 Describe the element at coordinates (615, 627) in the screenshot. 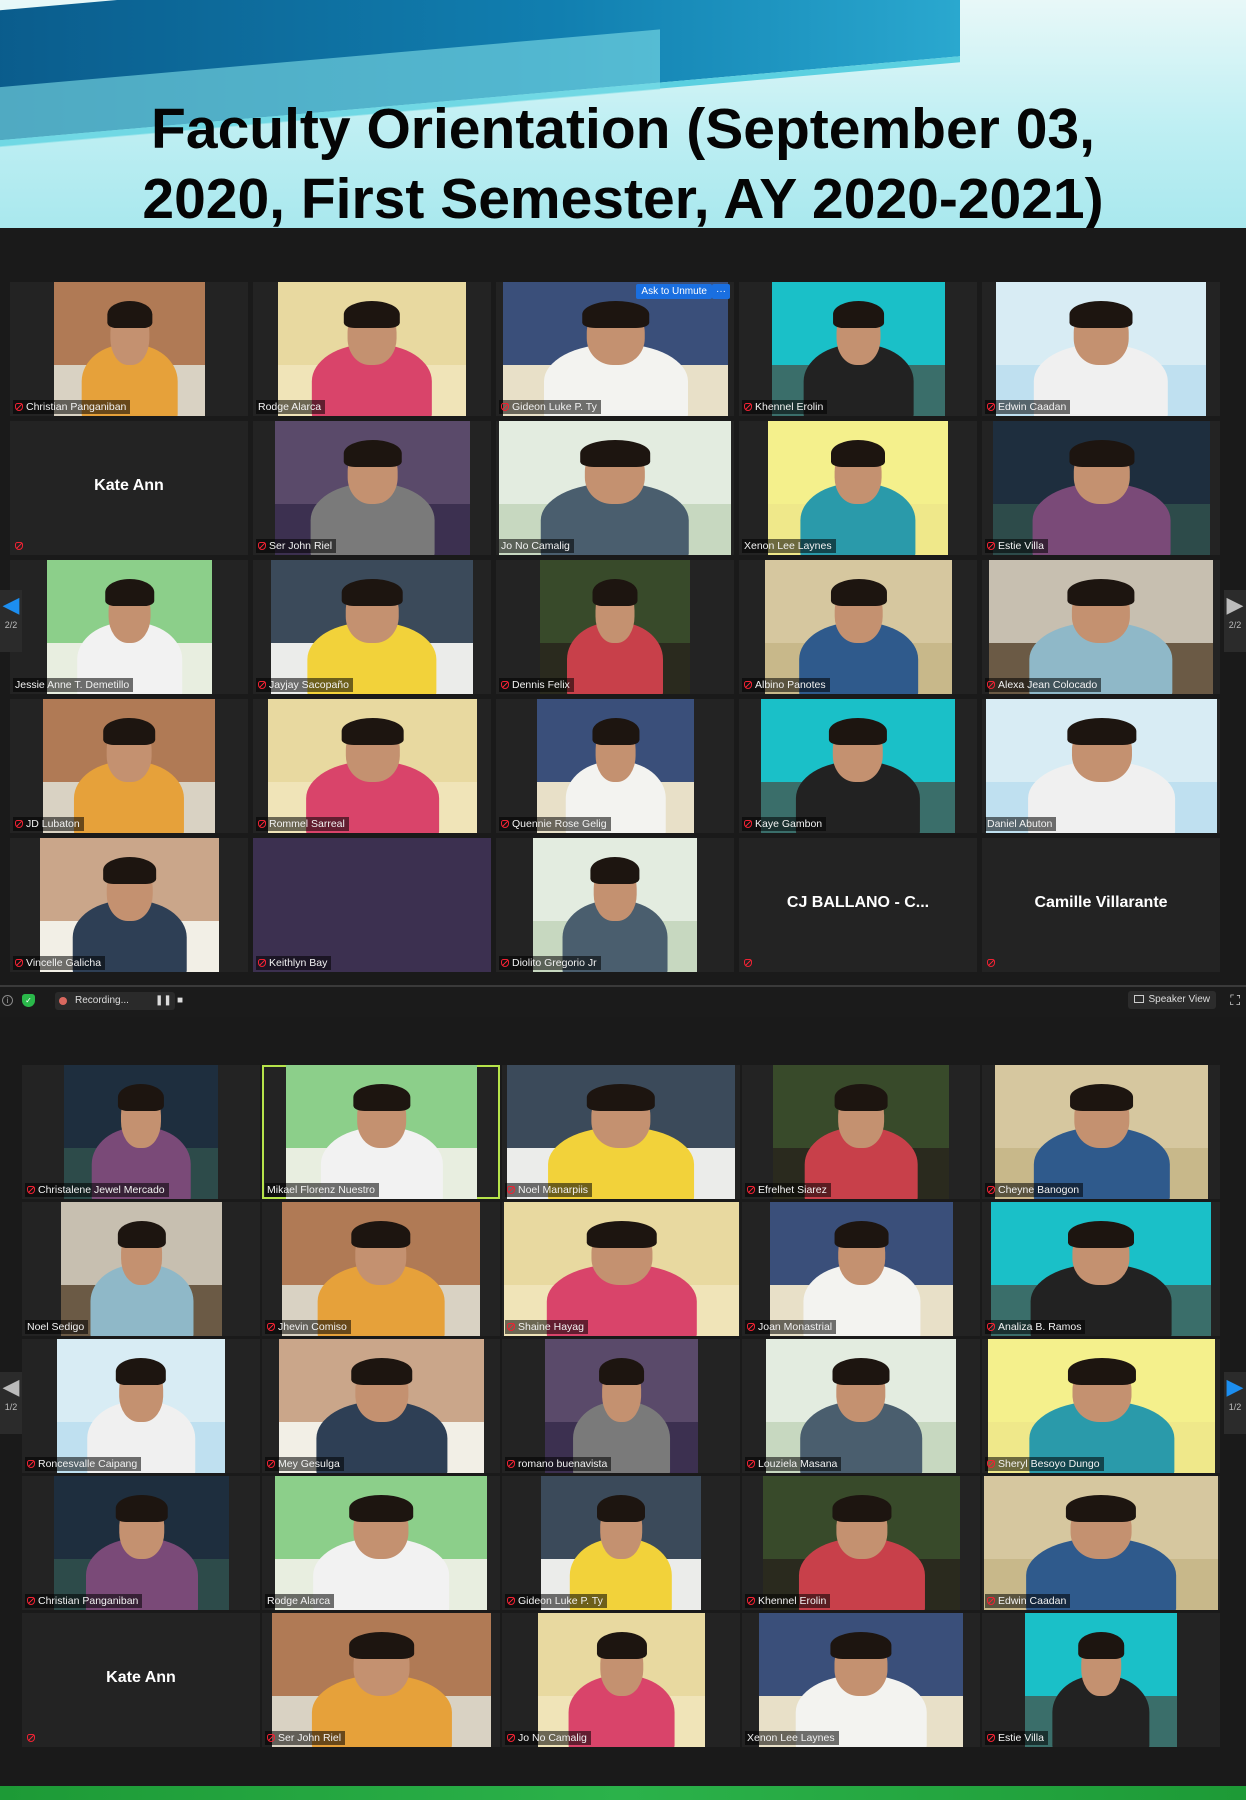

I see `participant-tile: Dennis Felix` at that location.